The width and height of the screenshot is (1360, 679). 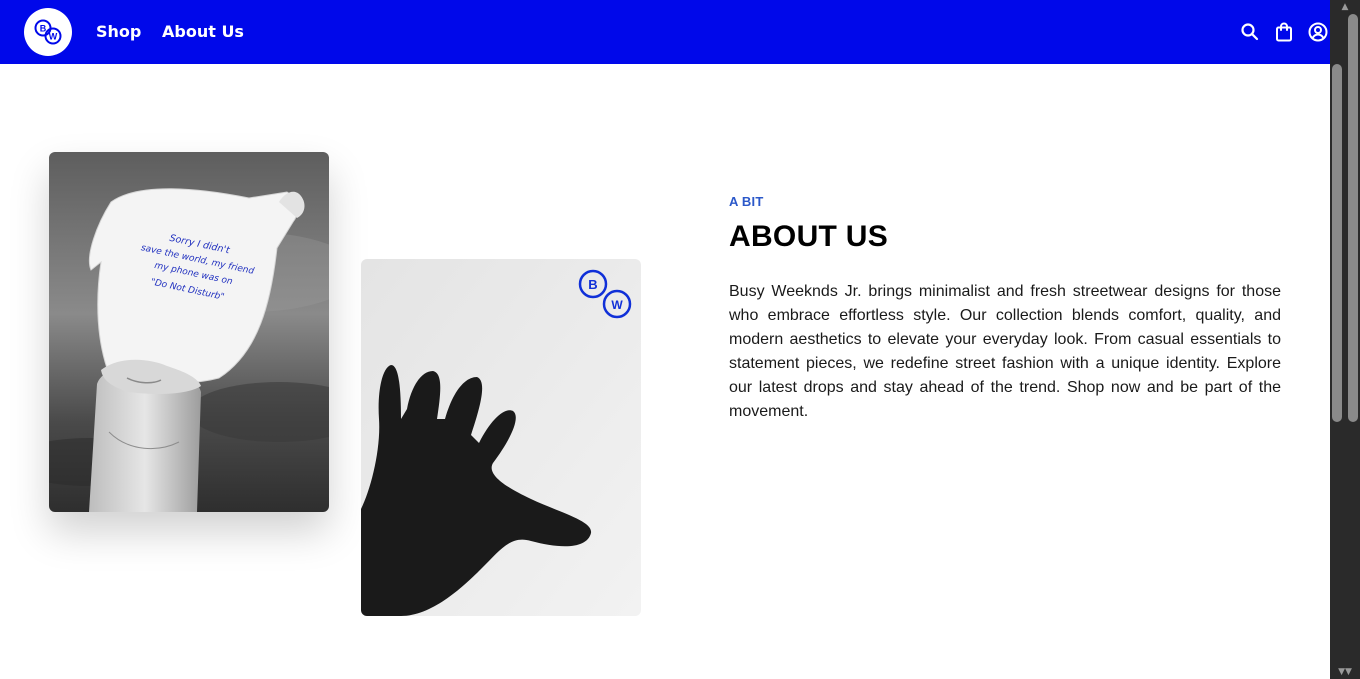 What do you see at coordinates (1353, 218) in the screenshot?
I see `scrollbar-thumb-secondary` at bounding box center [1353, 218].